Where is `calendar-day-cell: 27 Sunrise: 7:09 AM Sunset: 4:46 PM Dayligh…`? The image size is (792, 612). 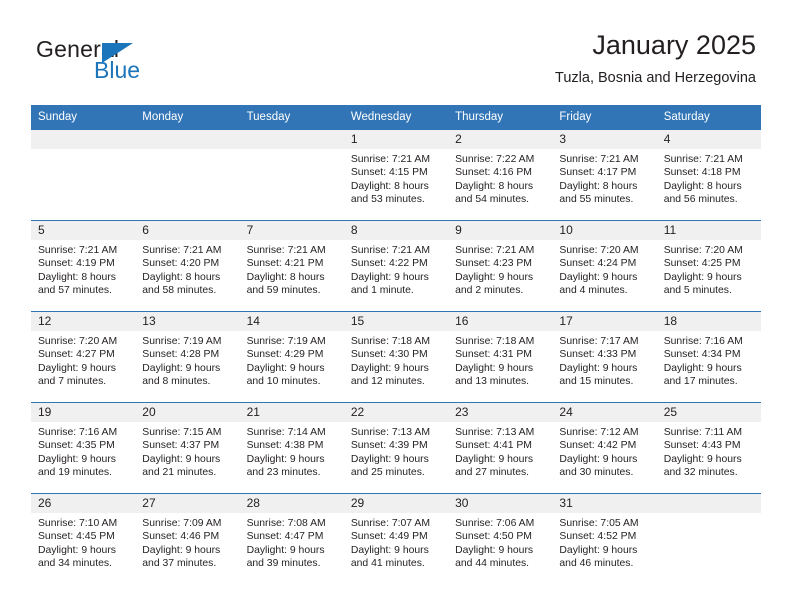 calendar-day-cell: 27 Sunrise: 7:09 AM Sunset: 4:46 PM Dayligh… is located at coordinates (187, 538).